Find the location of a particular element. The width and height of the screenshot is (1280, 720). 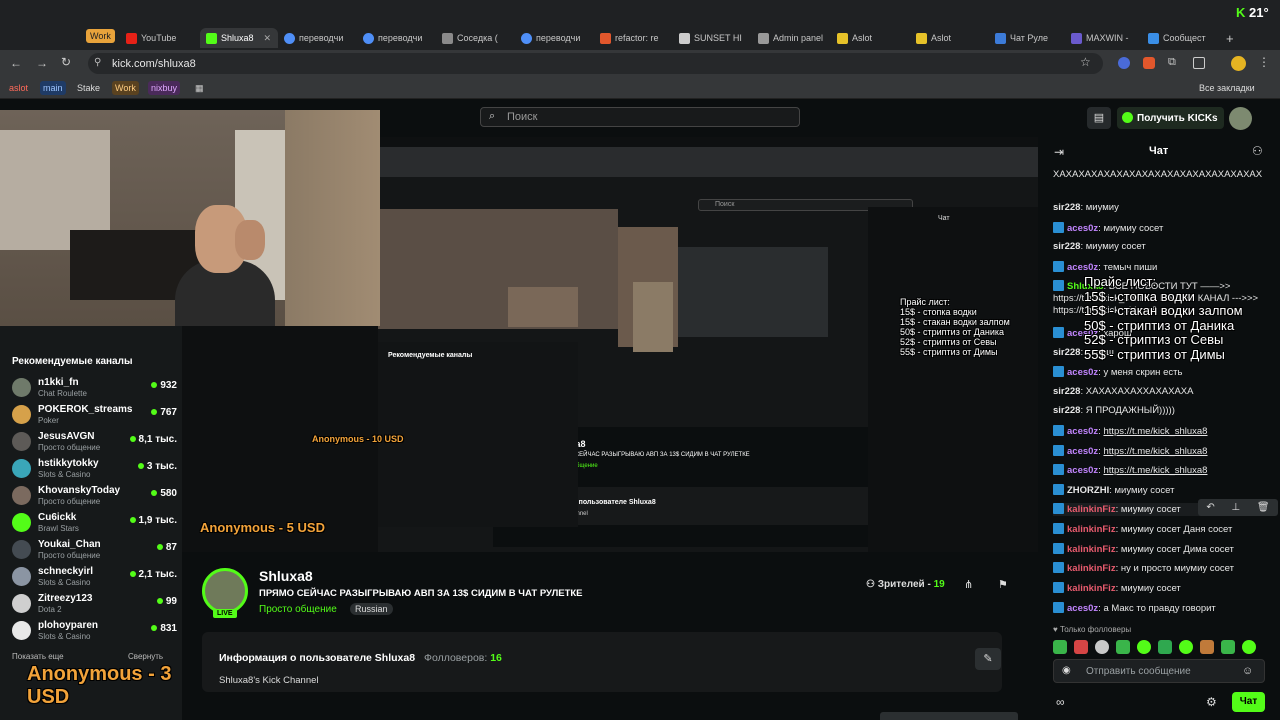

stream-category: Просто общение is located at coordinates (298, 609).